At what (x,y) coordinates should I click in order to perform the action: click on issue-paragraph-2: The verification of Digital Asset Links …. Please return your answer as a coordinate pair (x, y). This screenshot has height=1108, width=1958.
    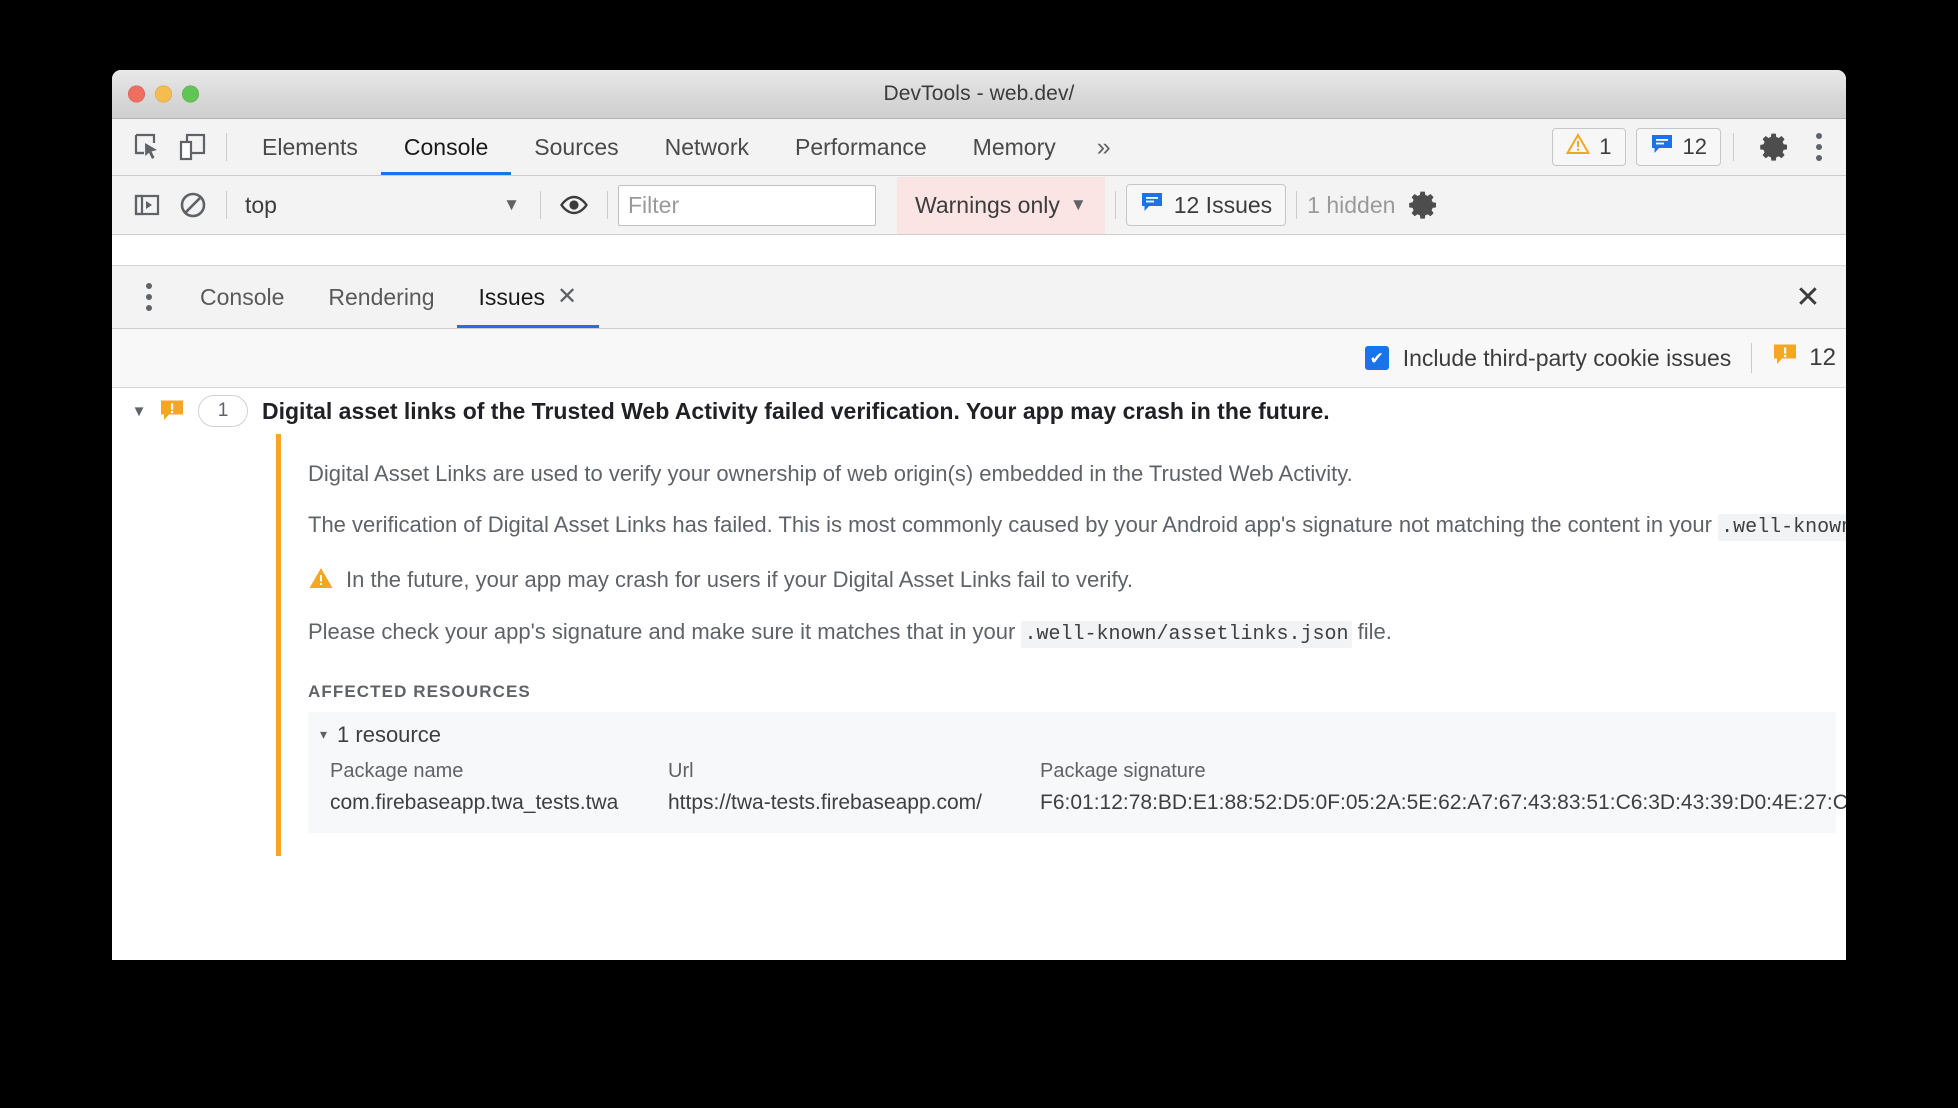
    Looking at the image, I should click on (1077, 526).